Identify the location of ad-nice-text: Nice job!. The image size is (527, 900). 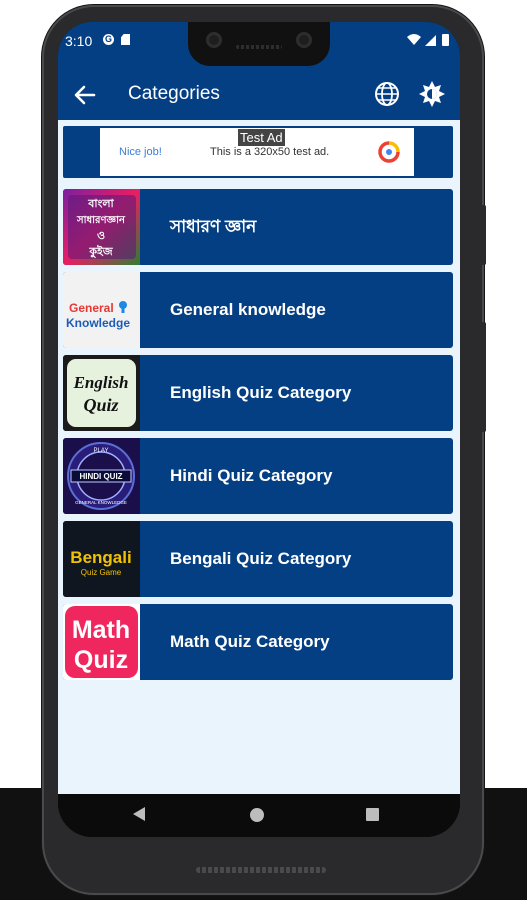
(140, 152).